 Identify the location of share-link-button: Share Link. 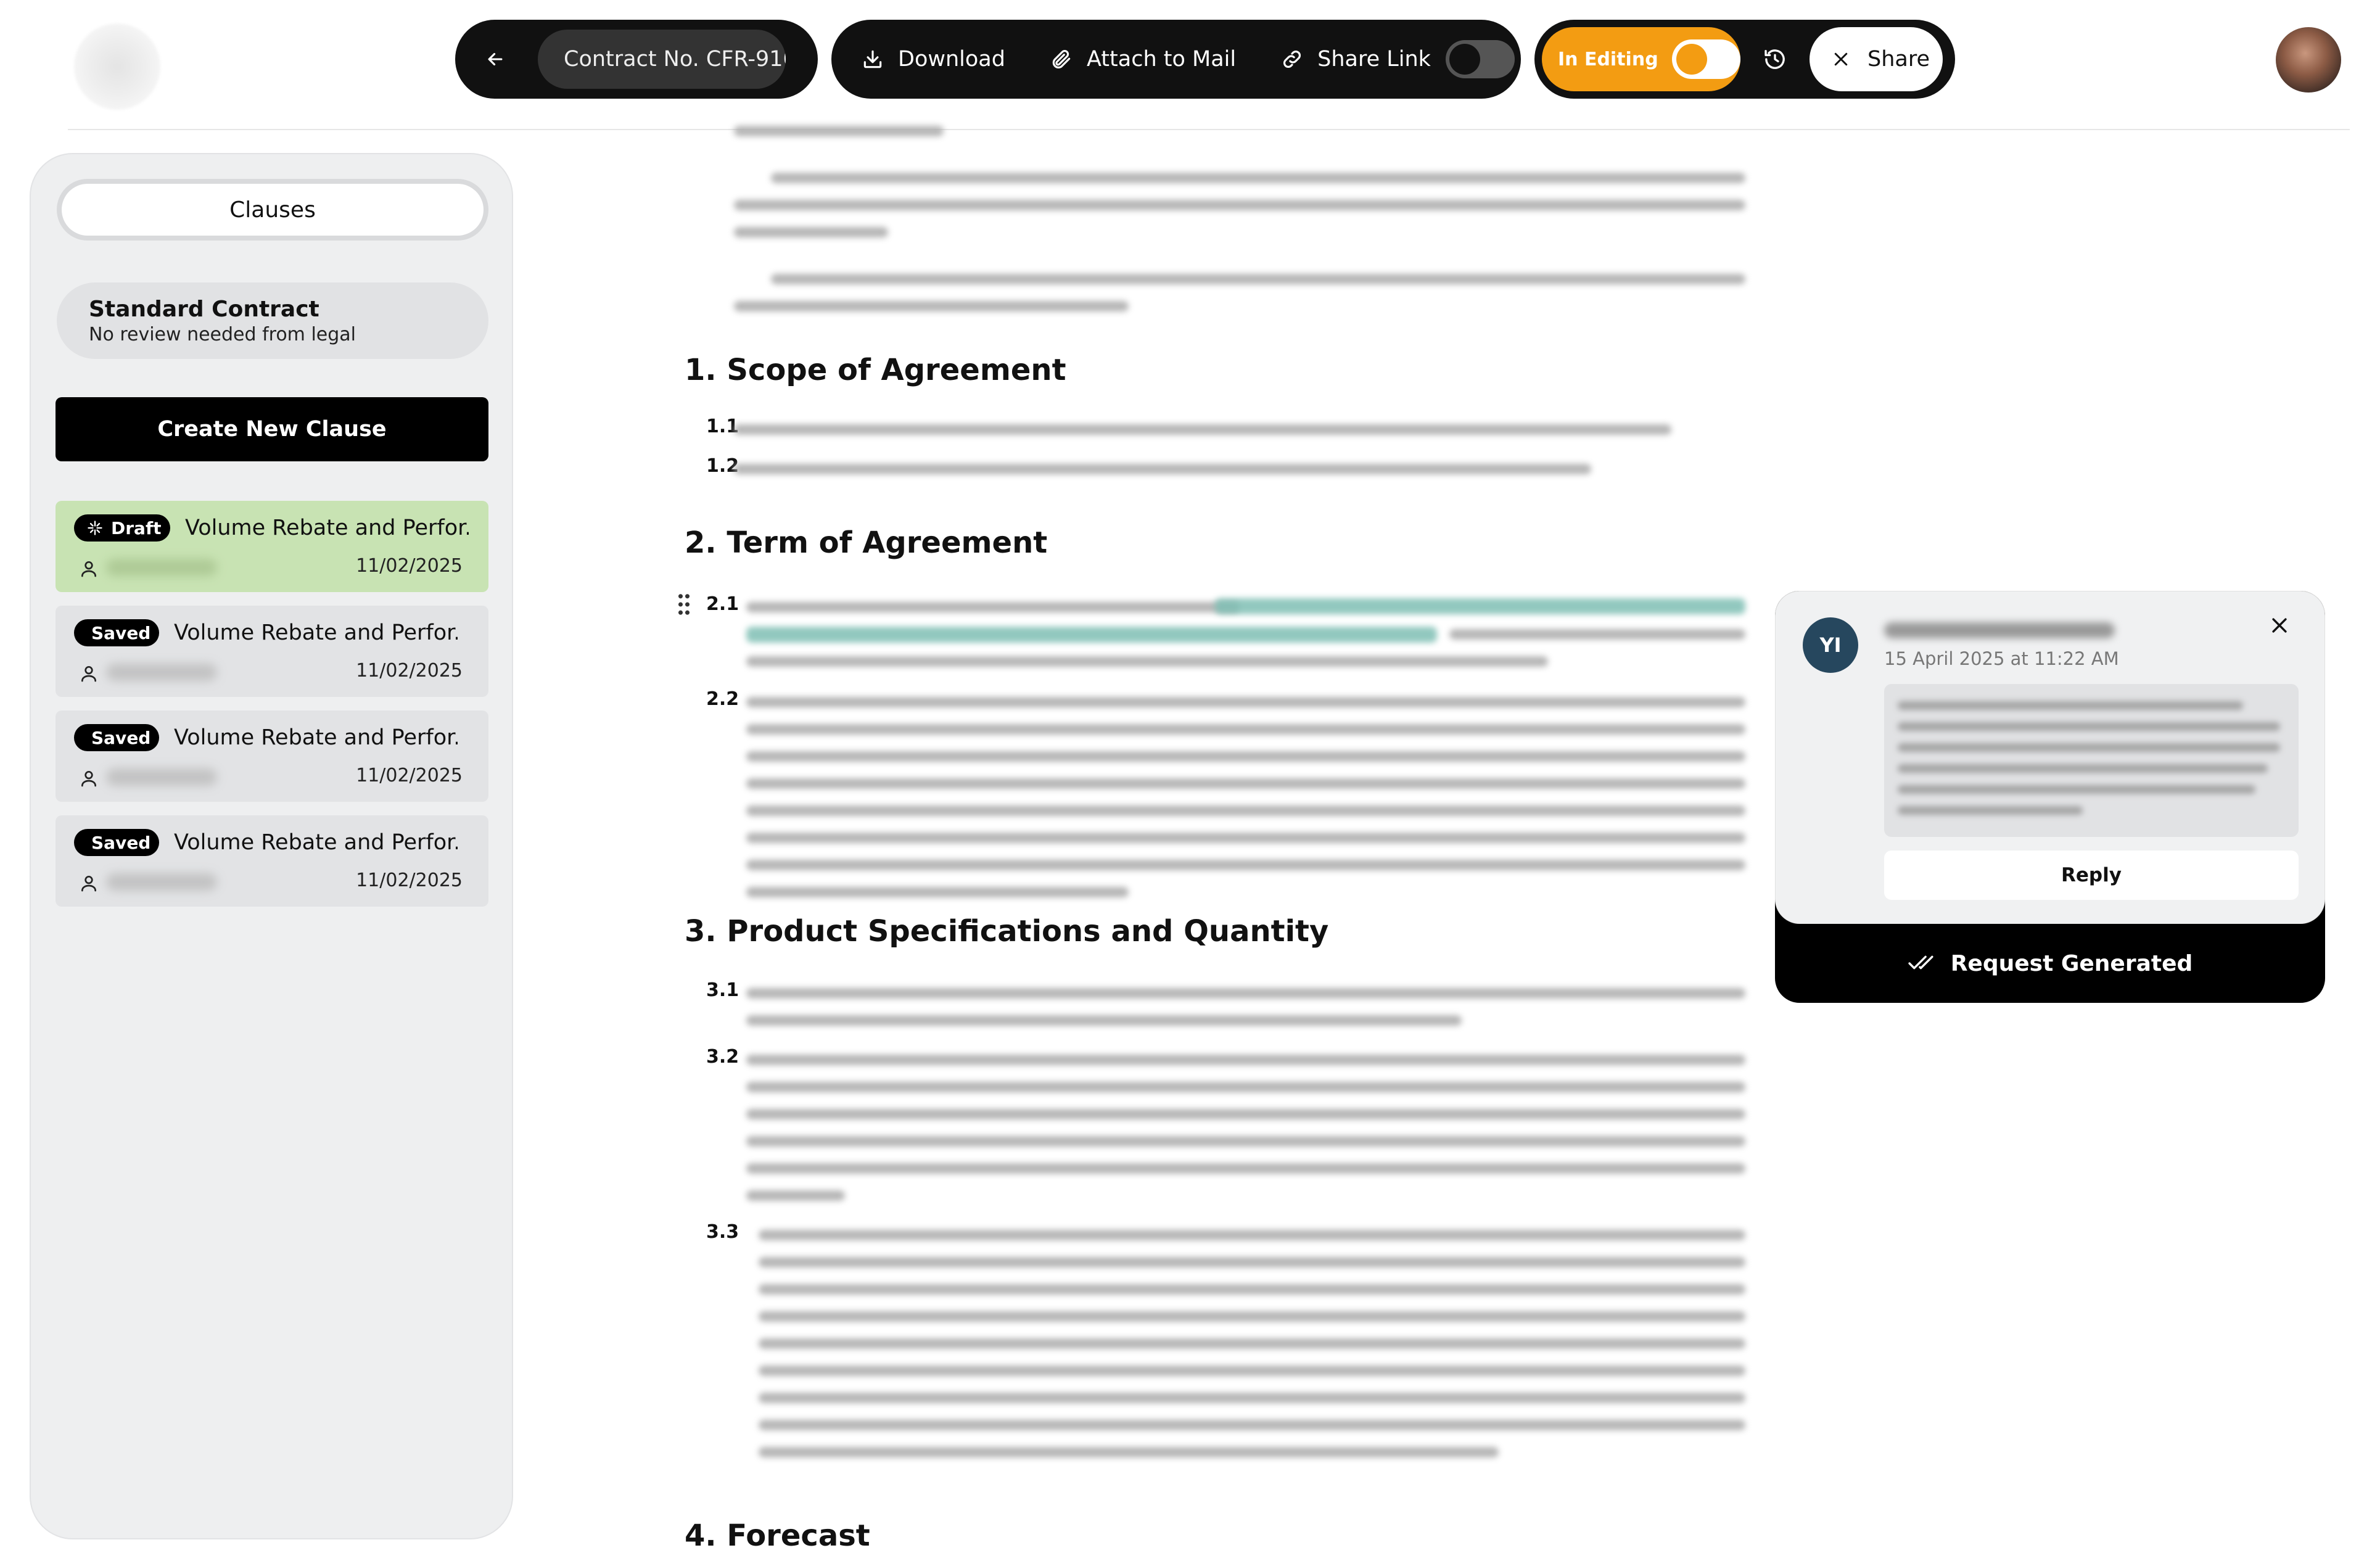
(1355, 60).